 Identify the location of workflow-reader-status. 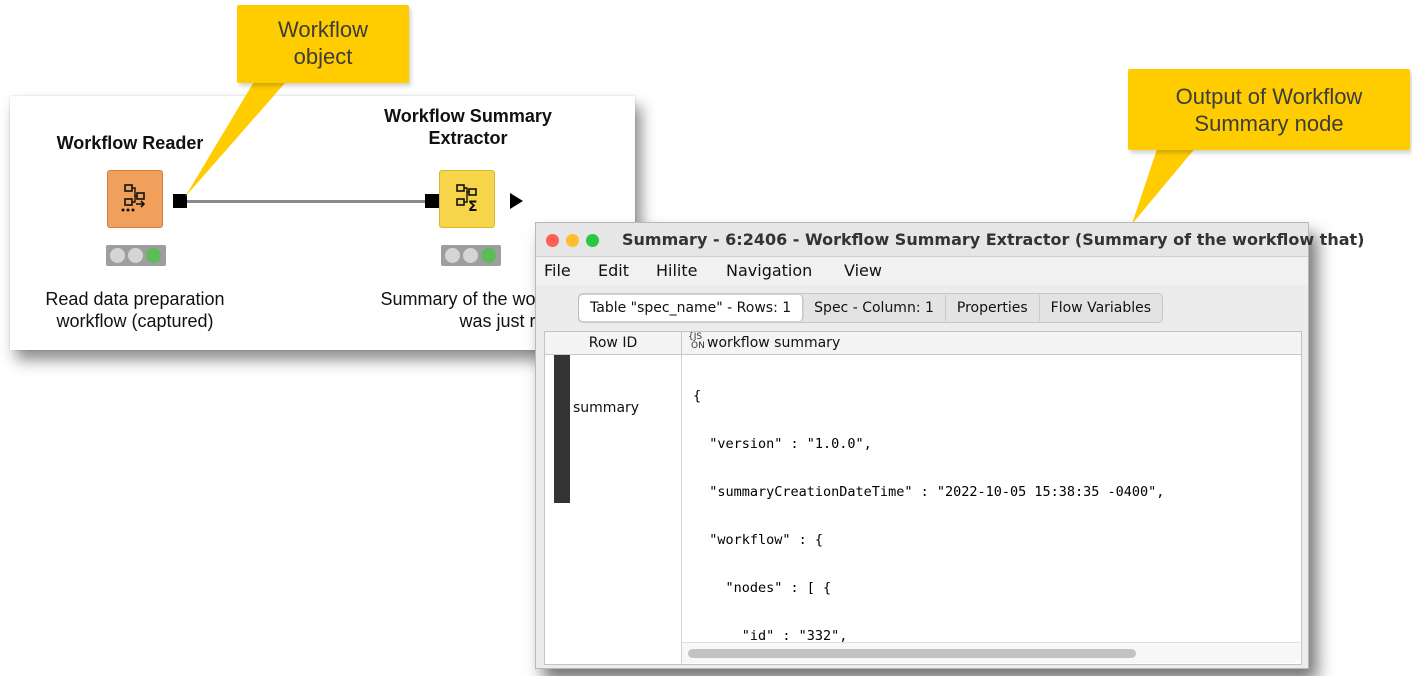
(136, 255).